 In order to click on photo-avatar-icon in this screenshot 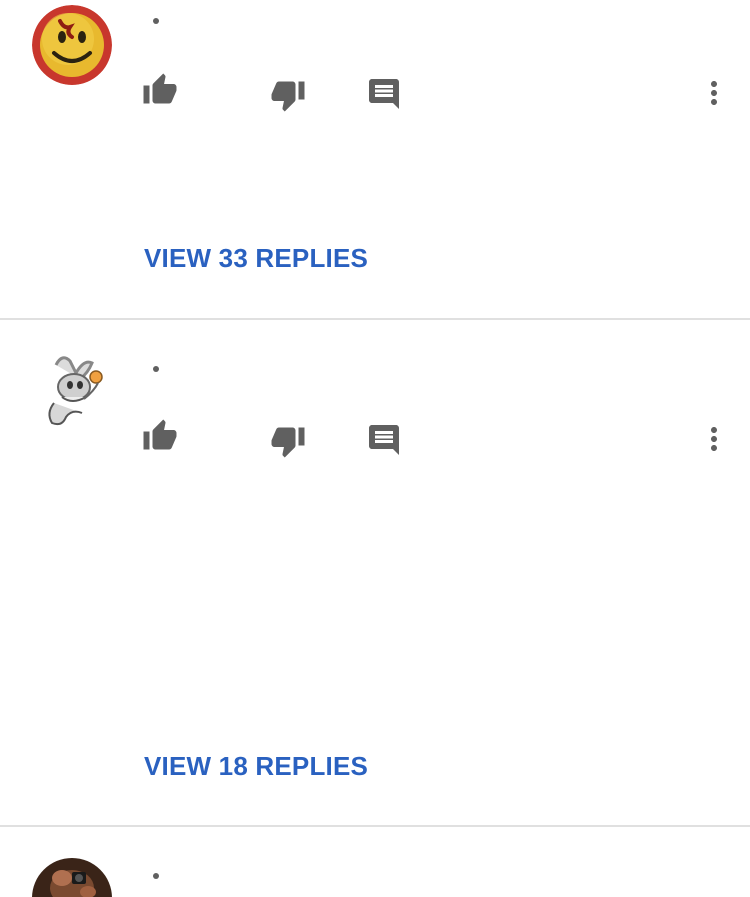, I will do `click(72, 877)`.